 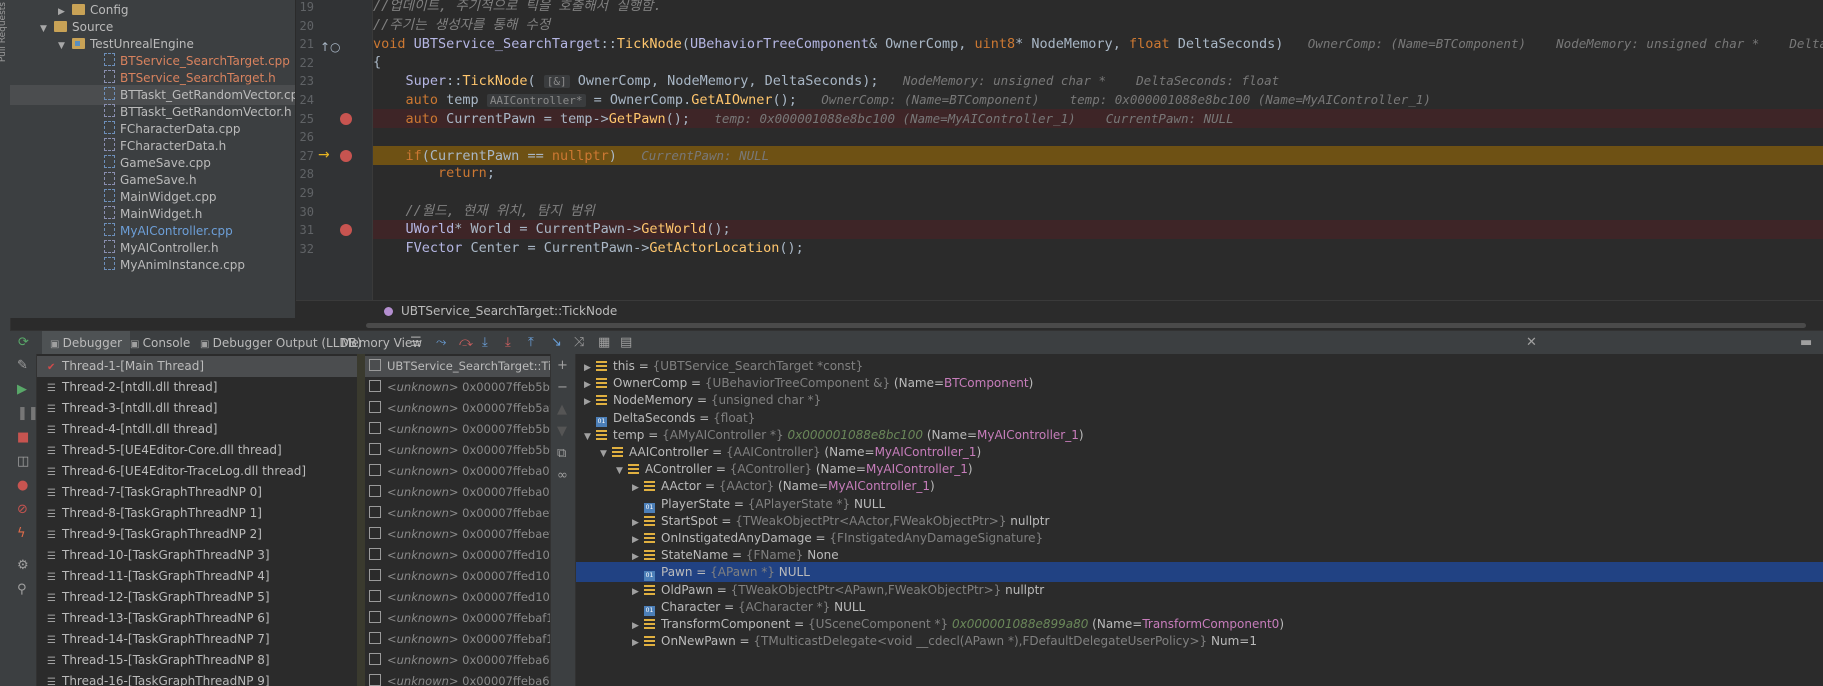 I want to click on resume-icon: ▶, so click(x=22, y=389).